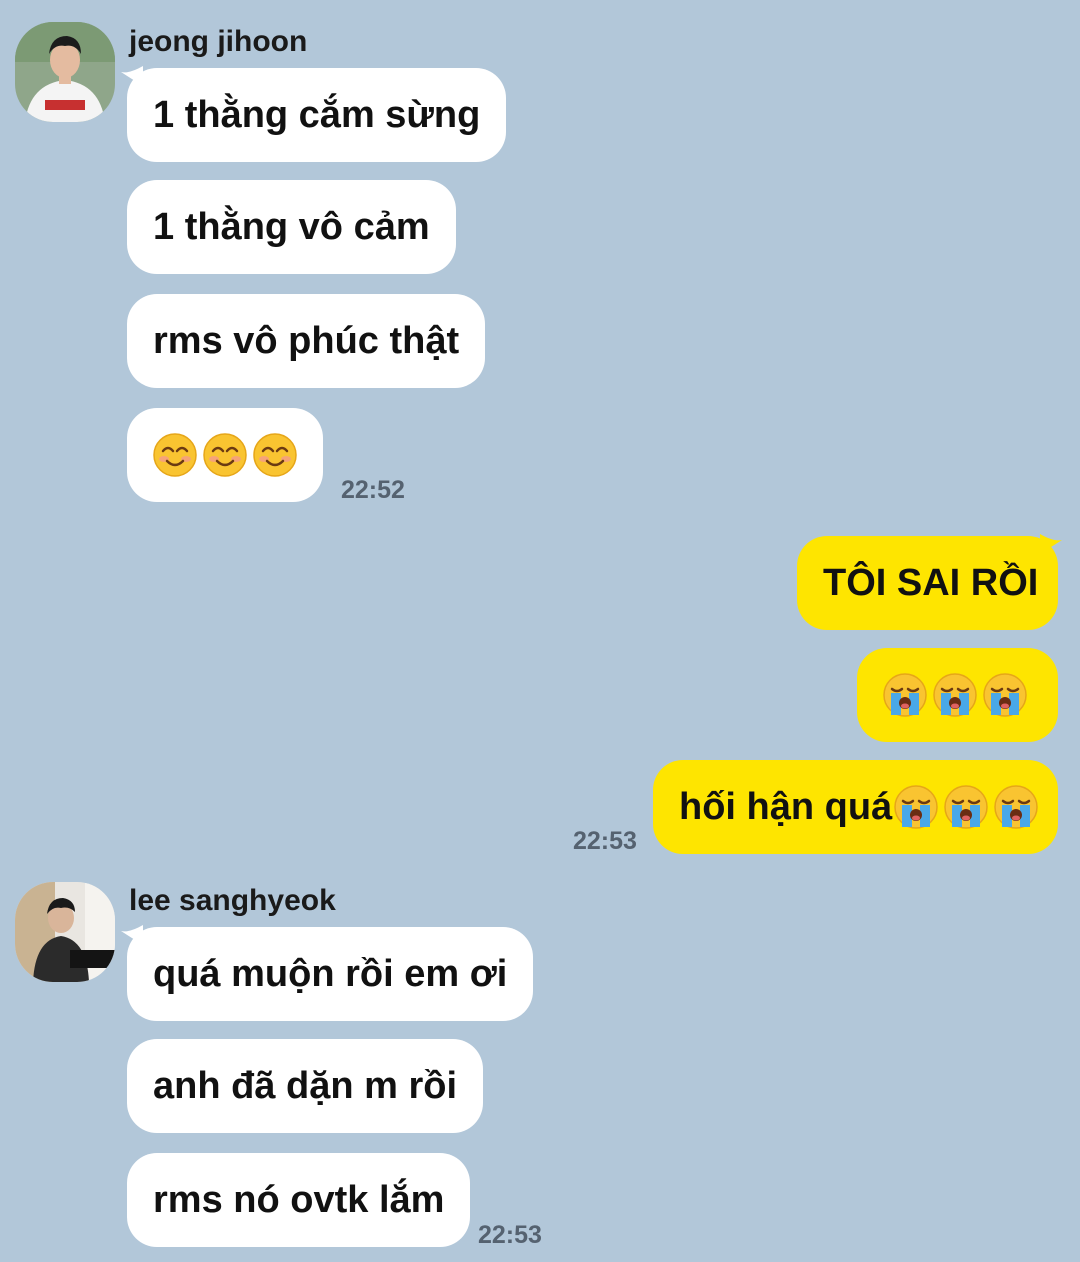 This screenshot has width=1080, height=1262. Describe the element at coordinates (373, 490) in the screenshot. I see `message-time: 22:52` at that location.